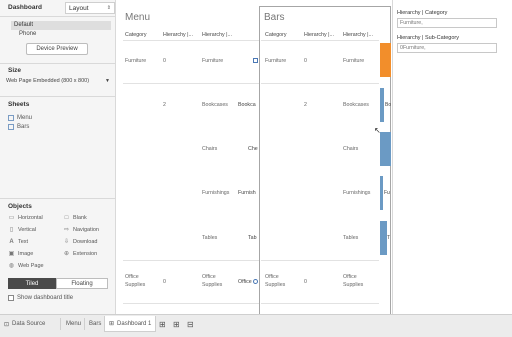  Describe the element at coordinates (23, 127) in the screenshot. I see `sheet-label: Bars` at that location.